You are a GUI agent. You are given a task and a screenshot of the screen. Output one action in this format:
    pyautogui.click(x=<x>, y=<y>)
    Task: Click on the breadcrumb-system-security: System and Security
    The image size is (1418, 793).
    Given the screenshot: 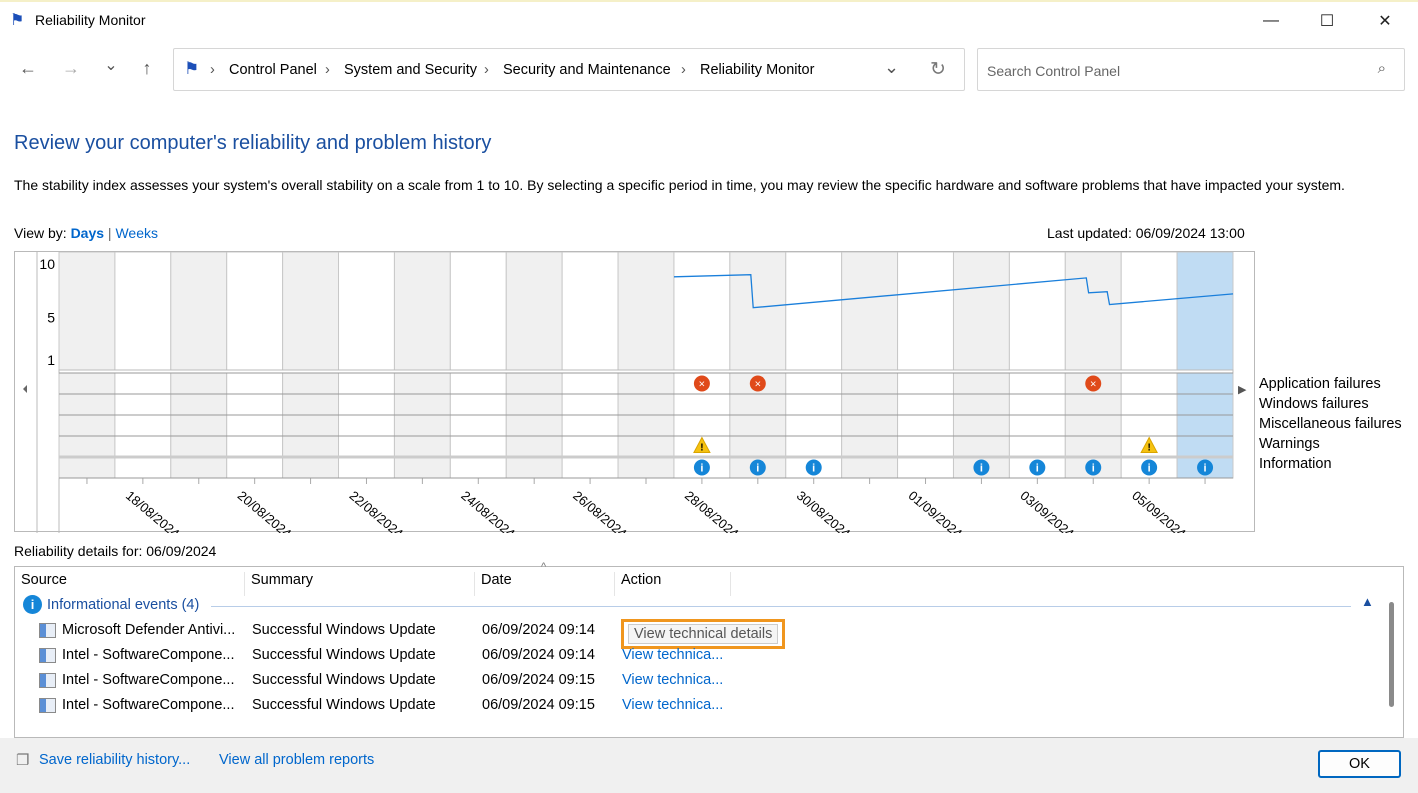 What is the action you would take?
    pyautogui.click(x=410, y=70)
    